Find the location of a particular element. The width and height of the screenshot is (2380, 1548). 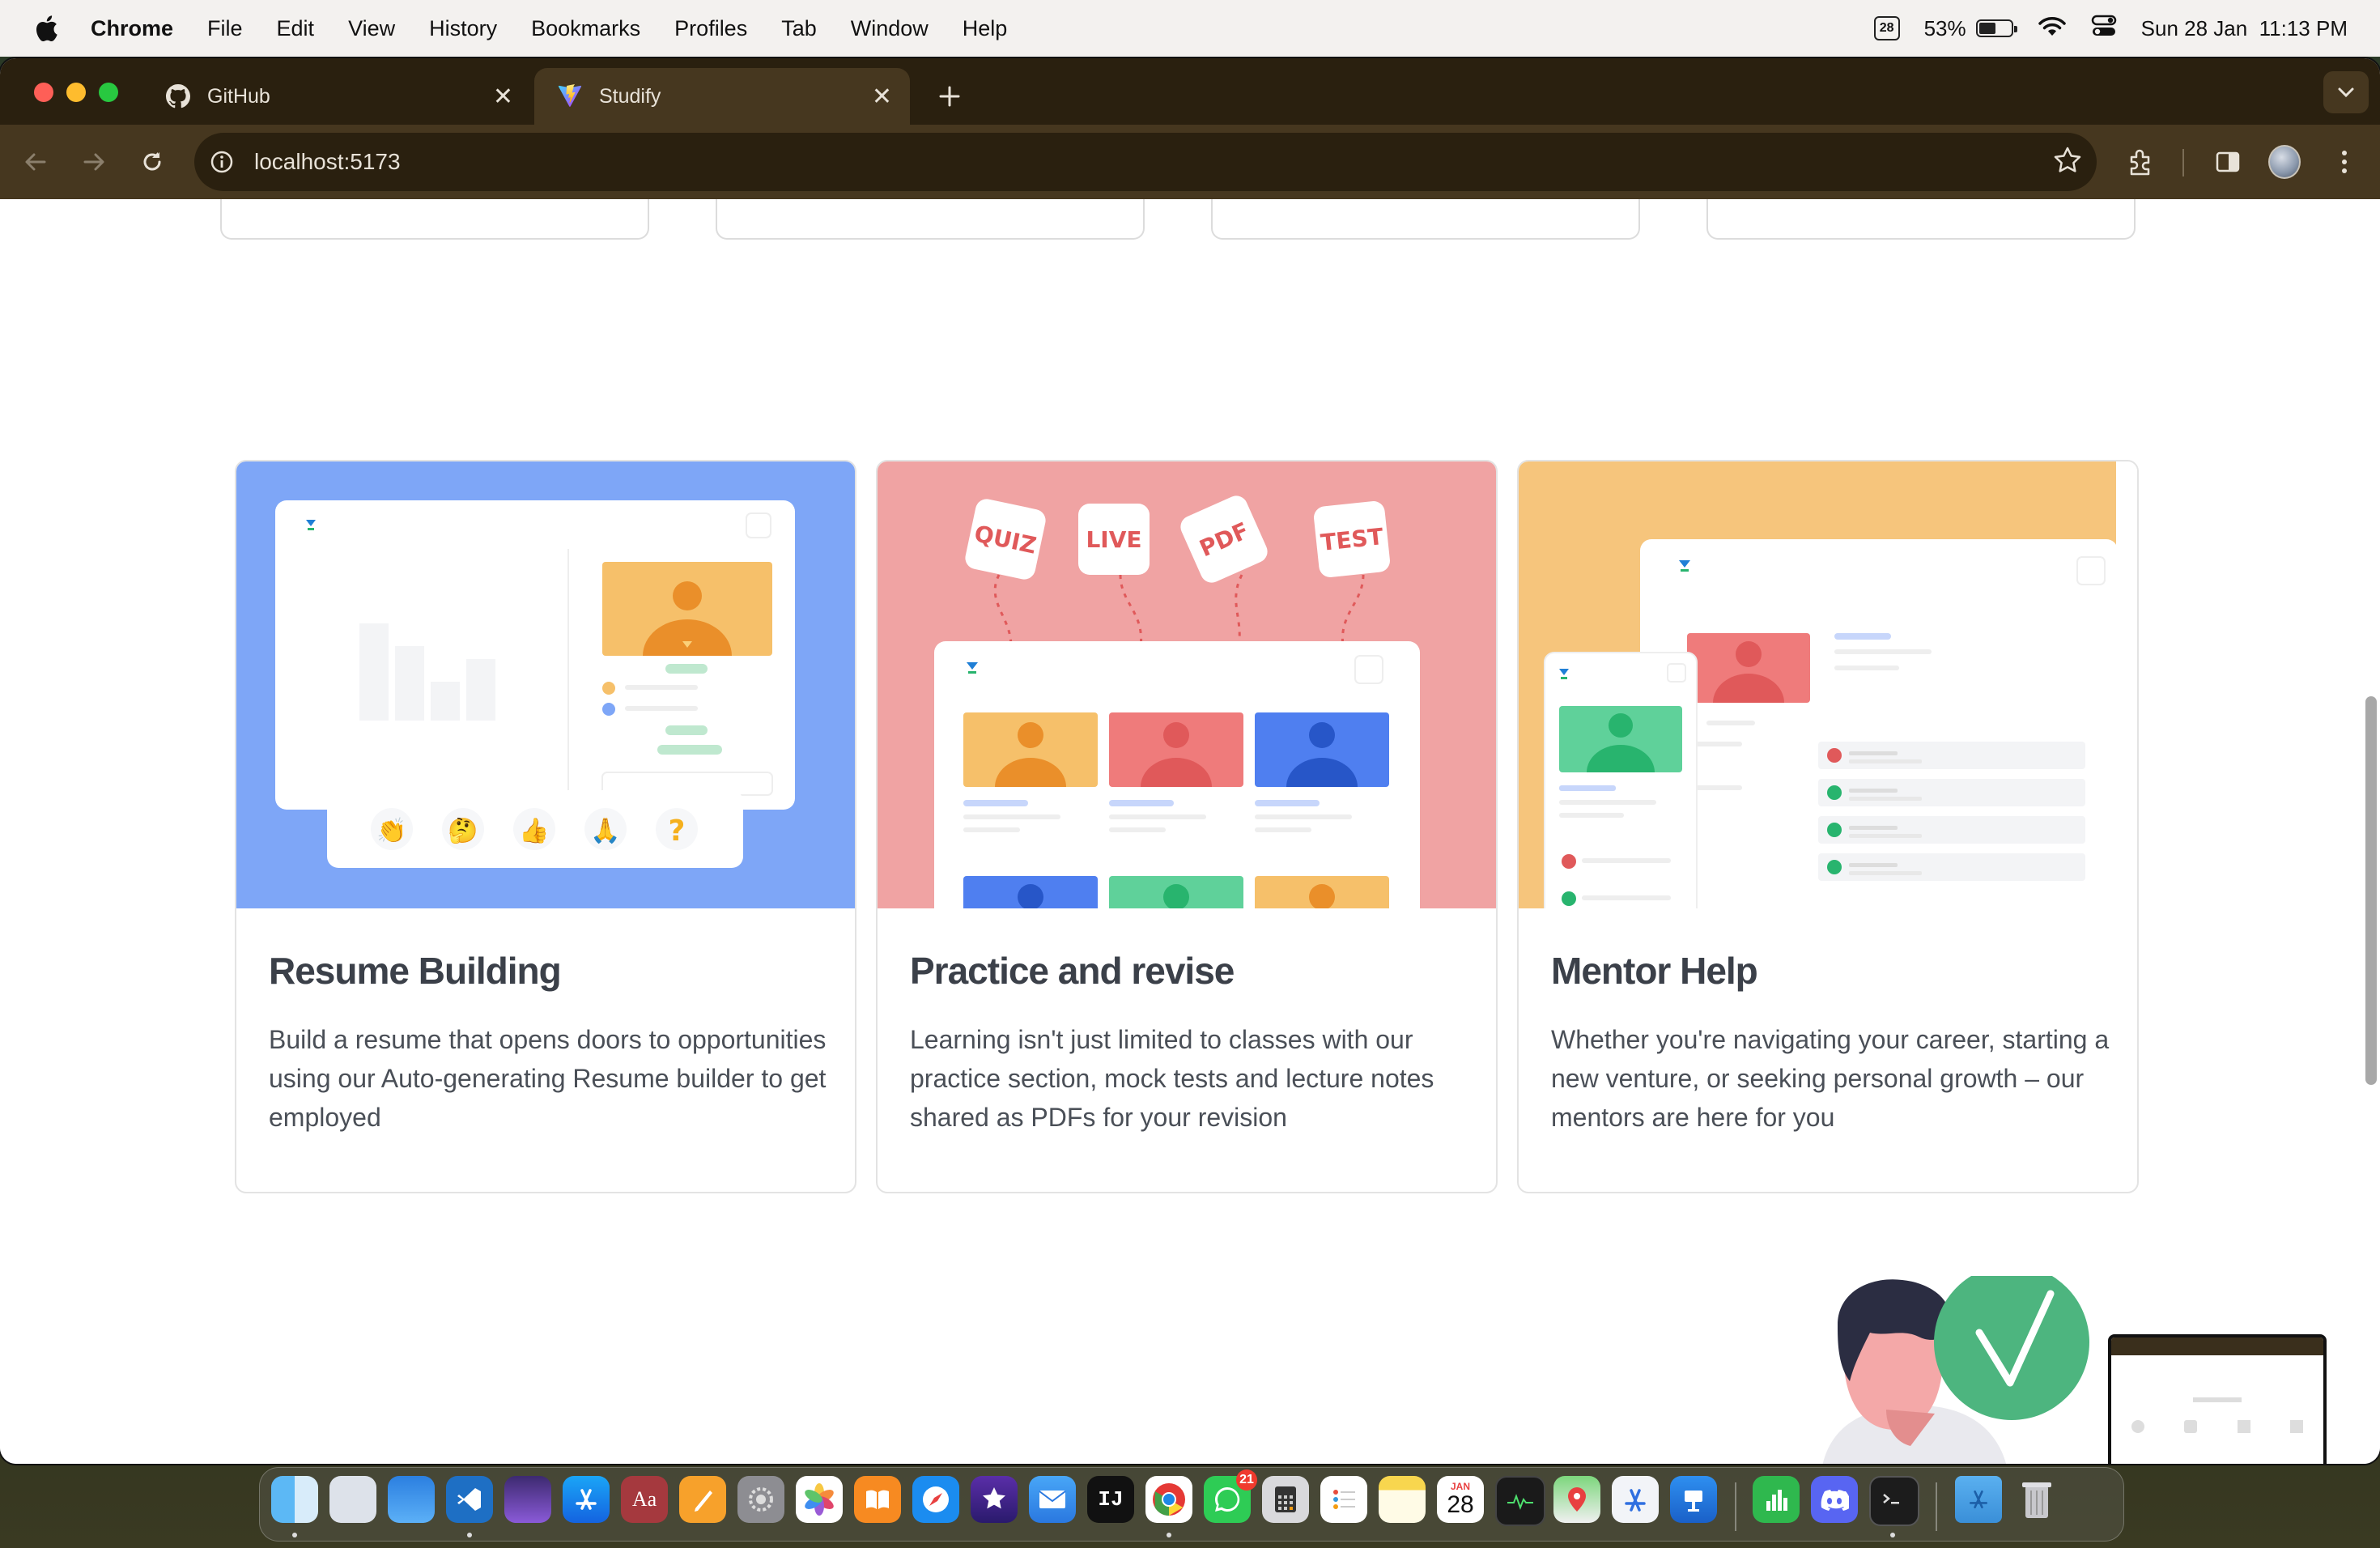

mentor-illustration is located at coordinates (1828, 684).